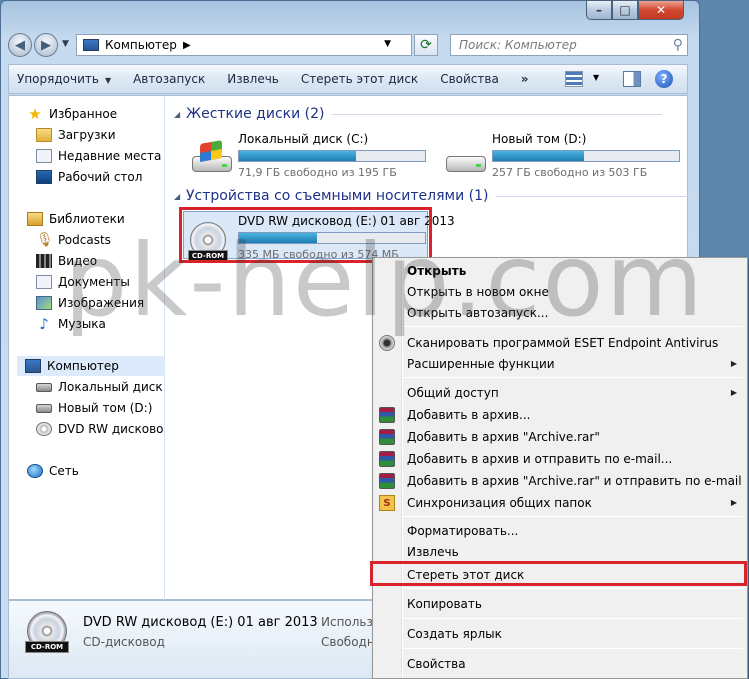 Image resolution: width=749 pixels, height=679 pixels. What do you see at coordinates (632, 79) in the screenshot?
I see `preview-pane-icon` at bounding box center [632, 79].